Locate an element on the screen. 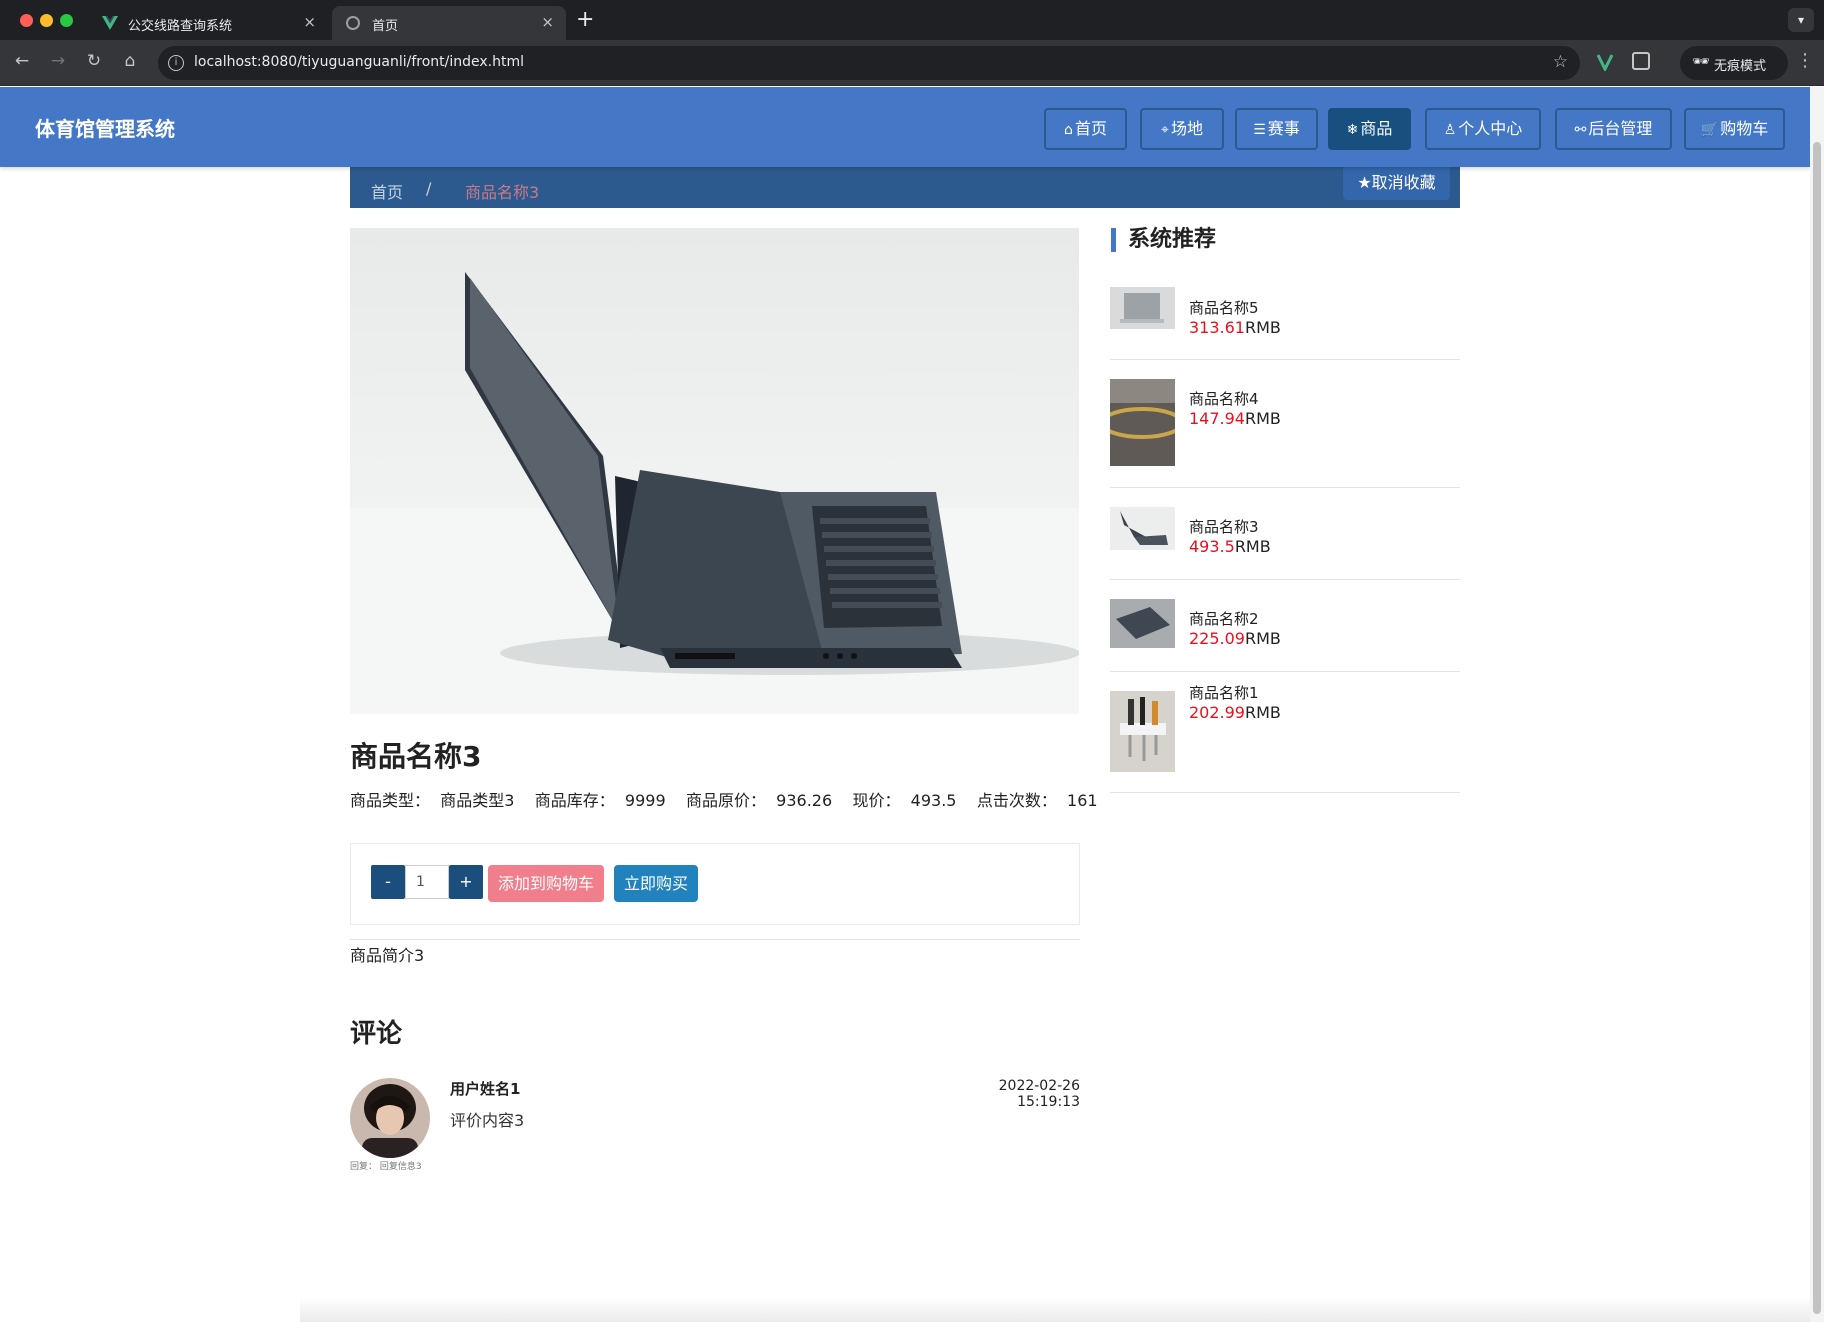 The image size is (1824, 1322). scrollbar-thumb is located at coordinates (1817, 728).